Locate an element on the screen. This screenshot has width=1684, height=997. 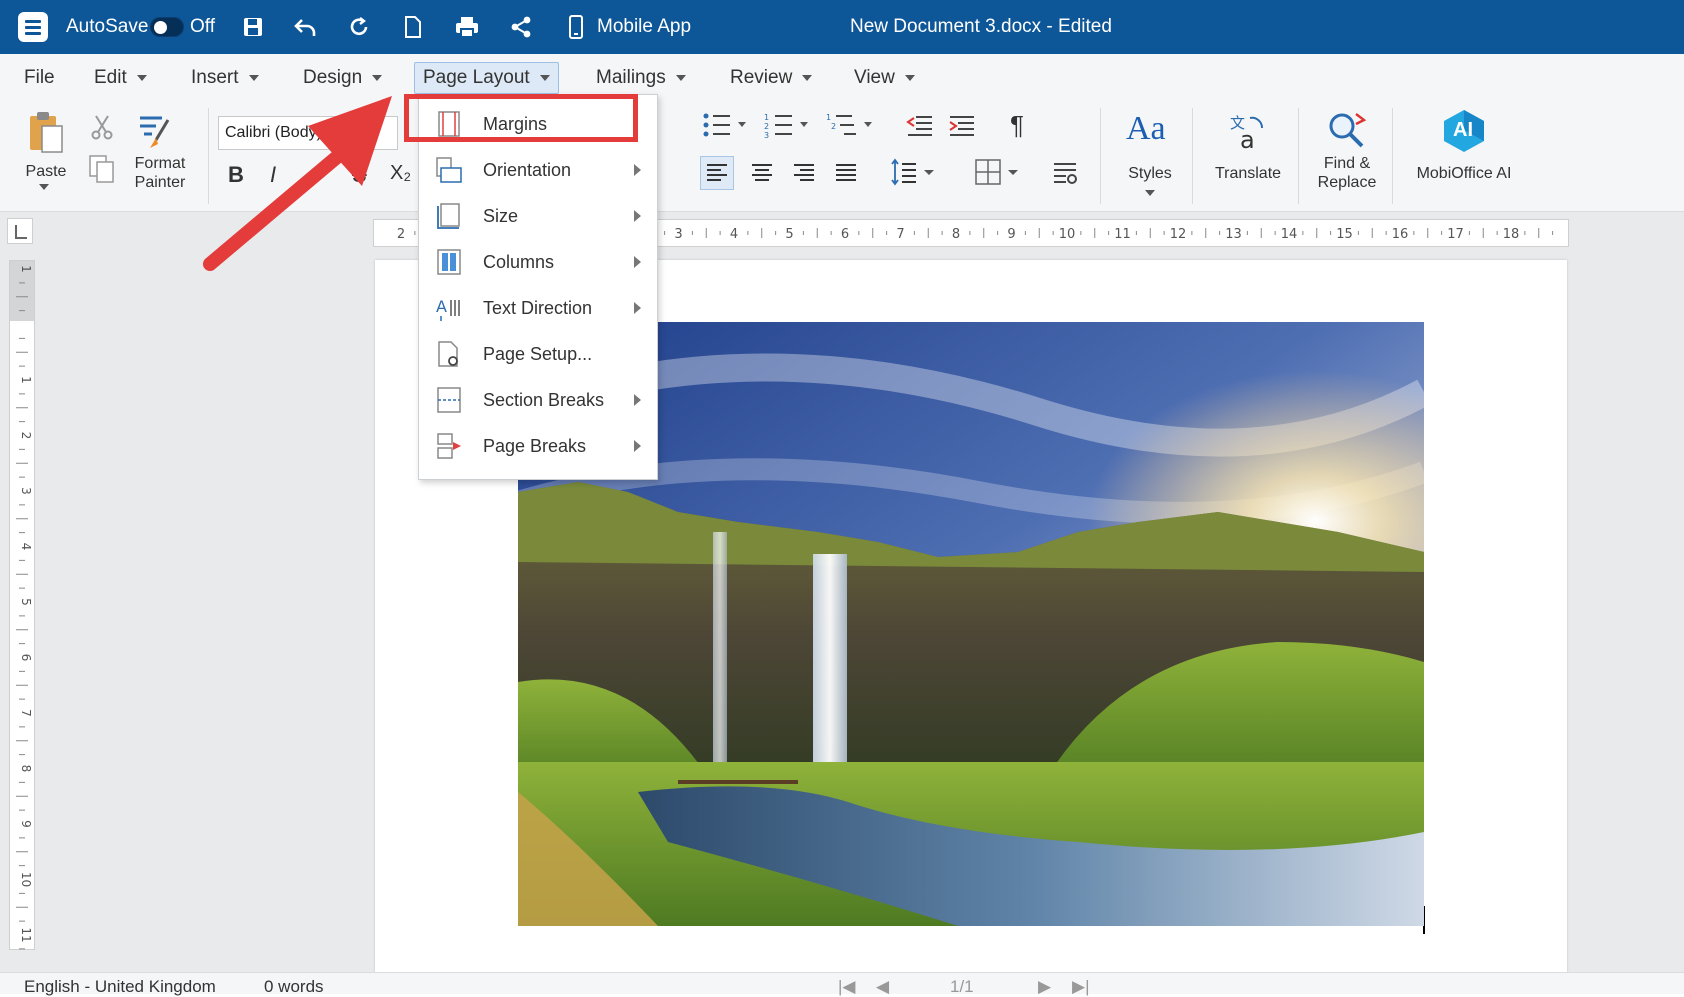
language-status: English - United Kingdom is located at coordinates (120, 987).